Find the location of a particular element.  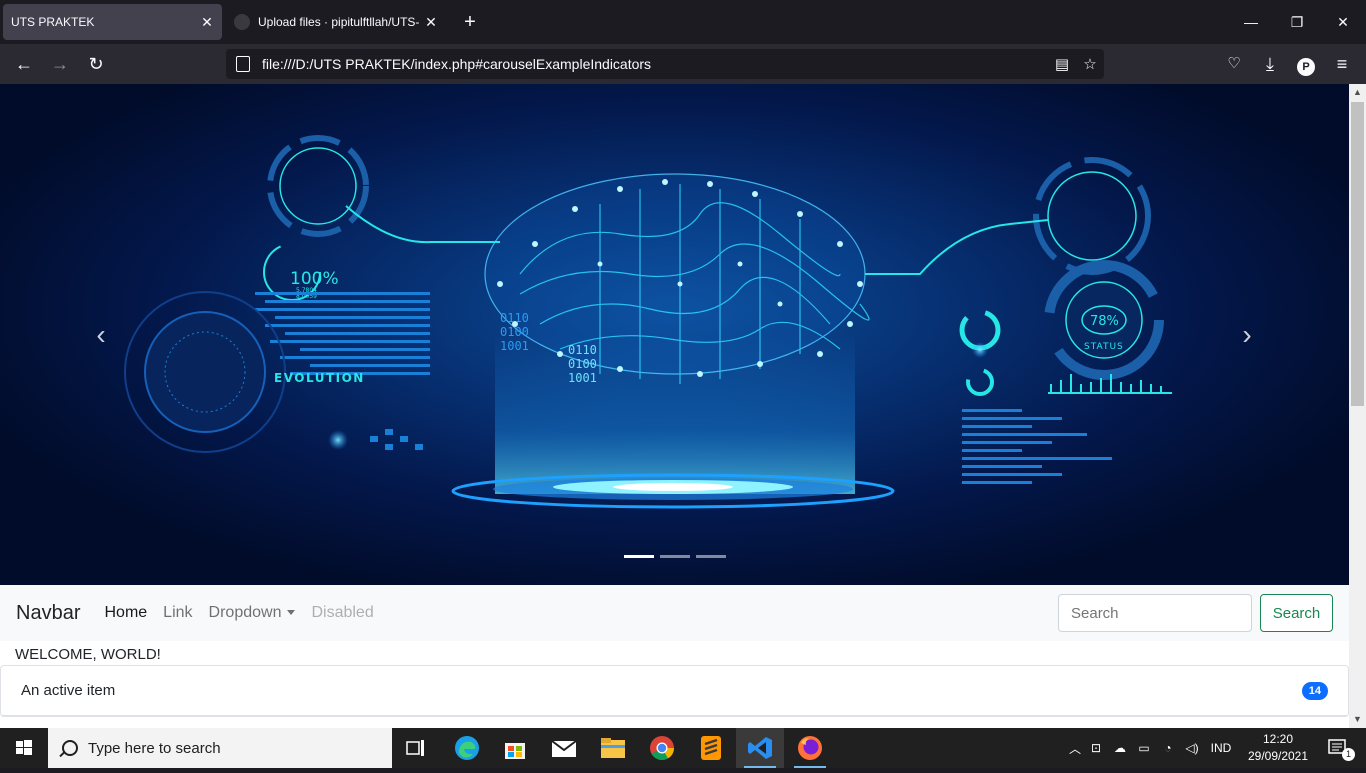

mail-icon is located at coordinates (564, 748).